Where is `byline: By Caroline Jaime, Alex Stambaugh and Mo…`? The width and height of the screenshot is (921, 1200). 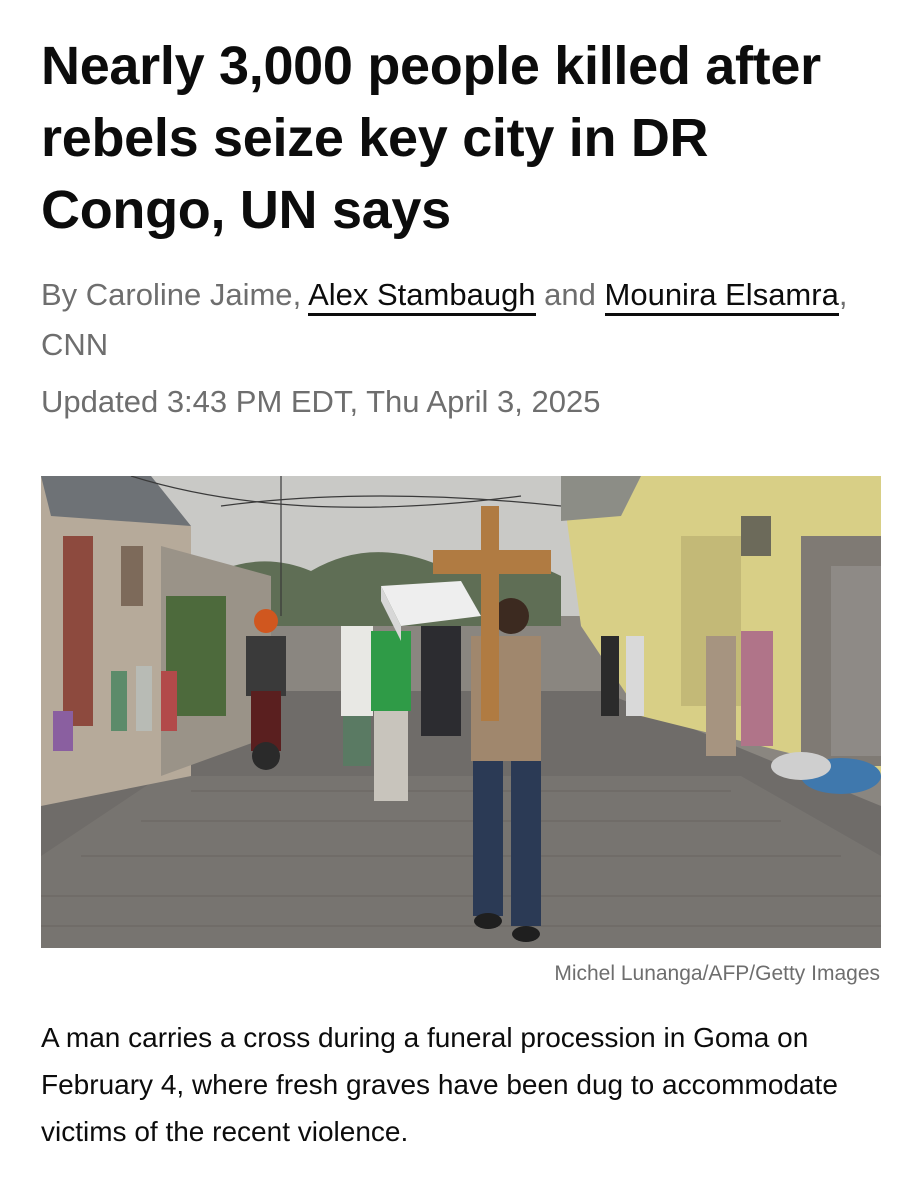
byline: By Caroline Jaime, Alex Stambaugh and Mo… is located at coordinates (461, 320).